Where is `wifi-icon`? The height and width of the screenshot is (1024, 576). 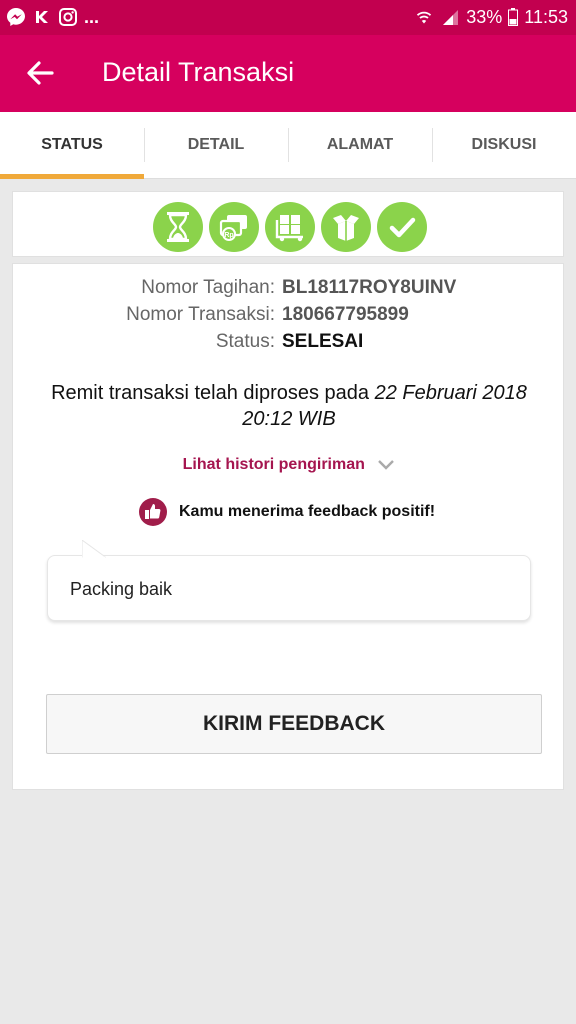 wifi-icon is located at coordinates (424, 17).